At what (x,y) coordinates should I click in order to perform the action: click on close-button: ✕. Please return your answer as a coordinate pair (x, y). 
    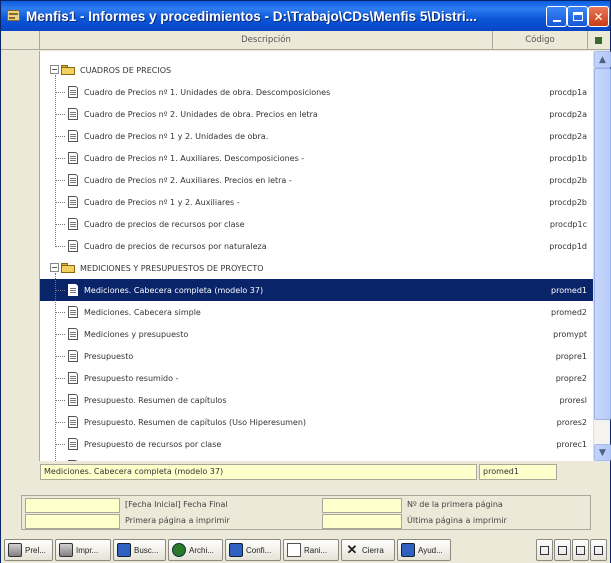
    Looking at the image, I should click on (598, 16).